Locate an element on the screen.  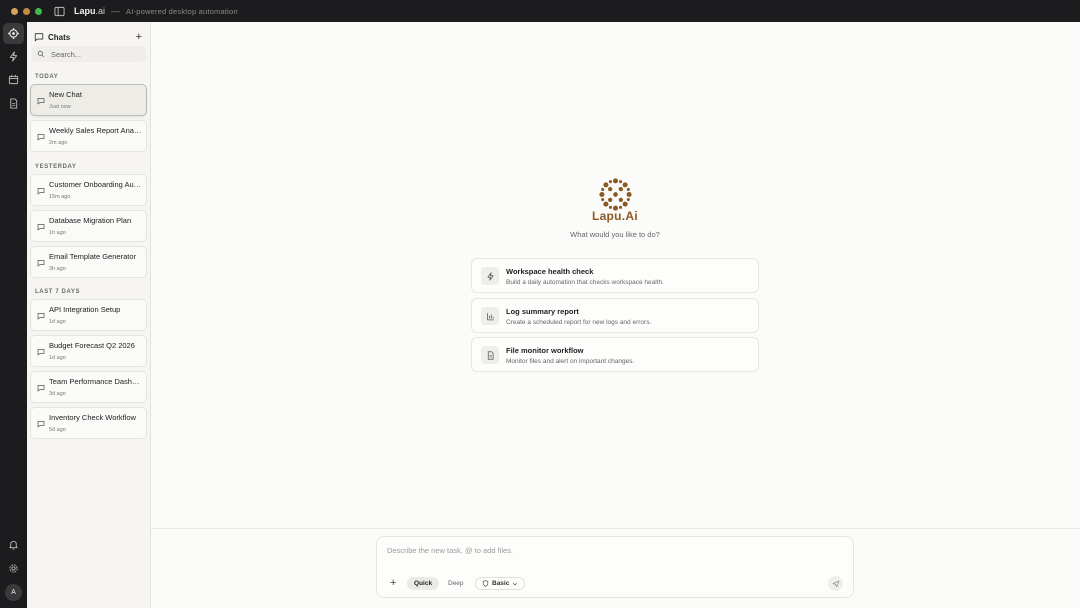
sidebar-header: Chats + is located at coordinates (89, 37).